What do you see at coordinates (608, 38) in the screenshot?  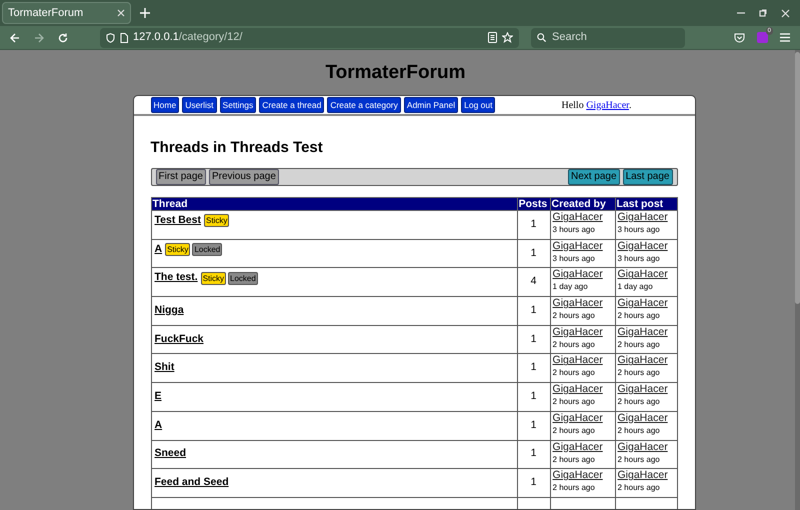 I see `search-field: Search` at bounding box center [608, 38].